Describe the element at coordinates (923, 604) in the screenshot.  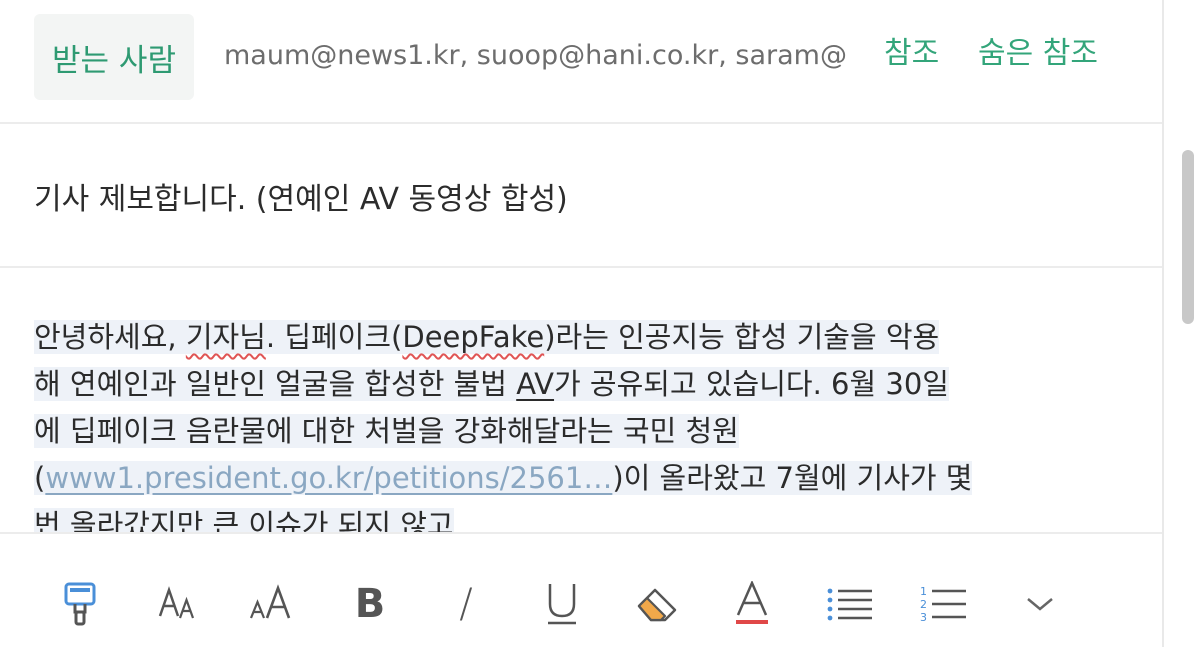
I see `svg-text: 2` at that location.